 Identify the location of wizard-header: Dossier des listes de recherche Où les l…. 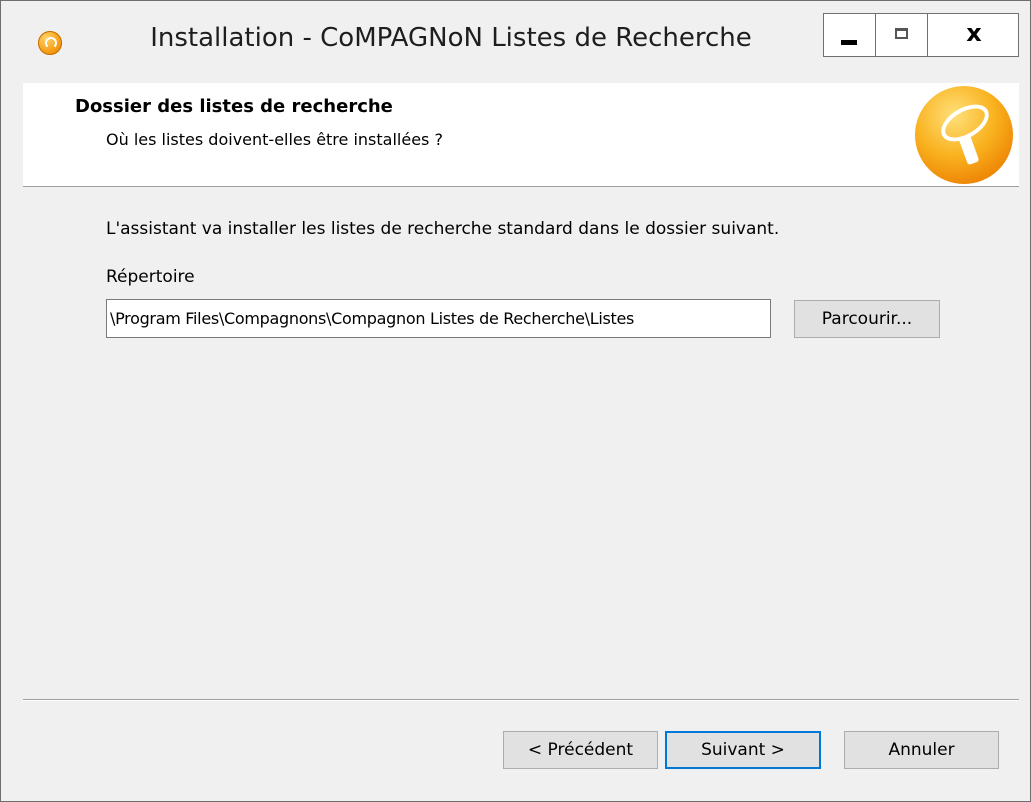
(521, 135).